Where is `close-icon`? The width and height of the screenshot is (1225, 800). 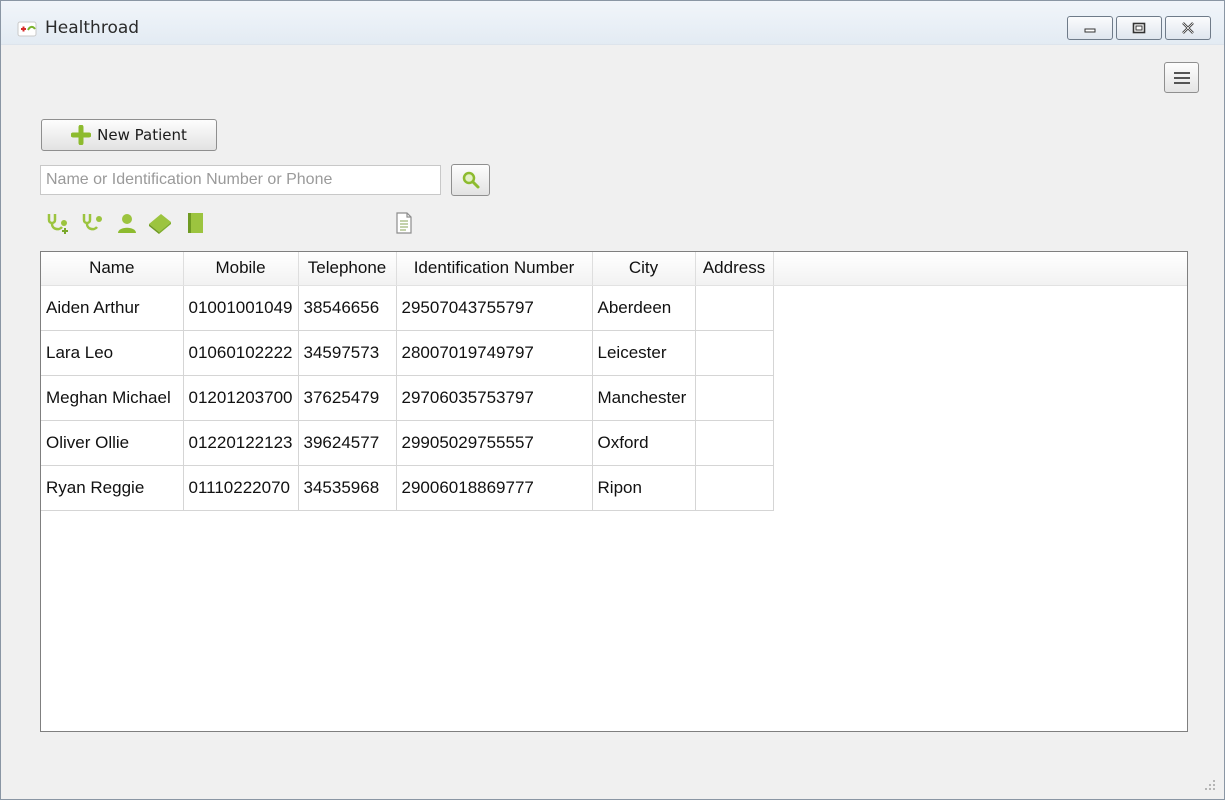
close-icon is located at coordinates (1188, 28).